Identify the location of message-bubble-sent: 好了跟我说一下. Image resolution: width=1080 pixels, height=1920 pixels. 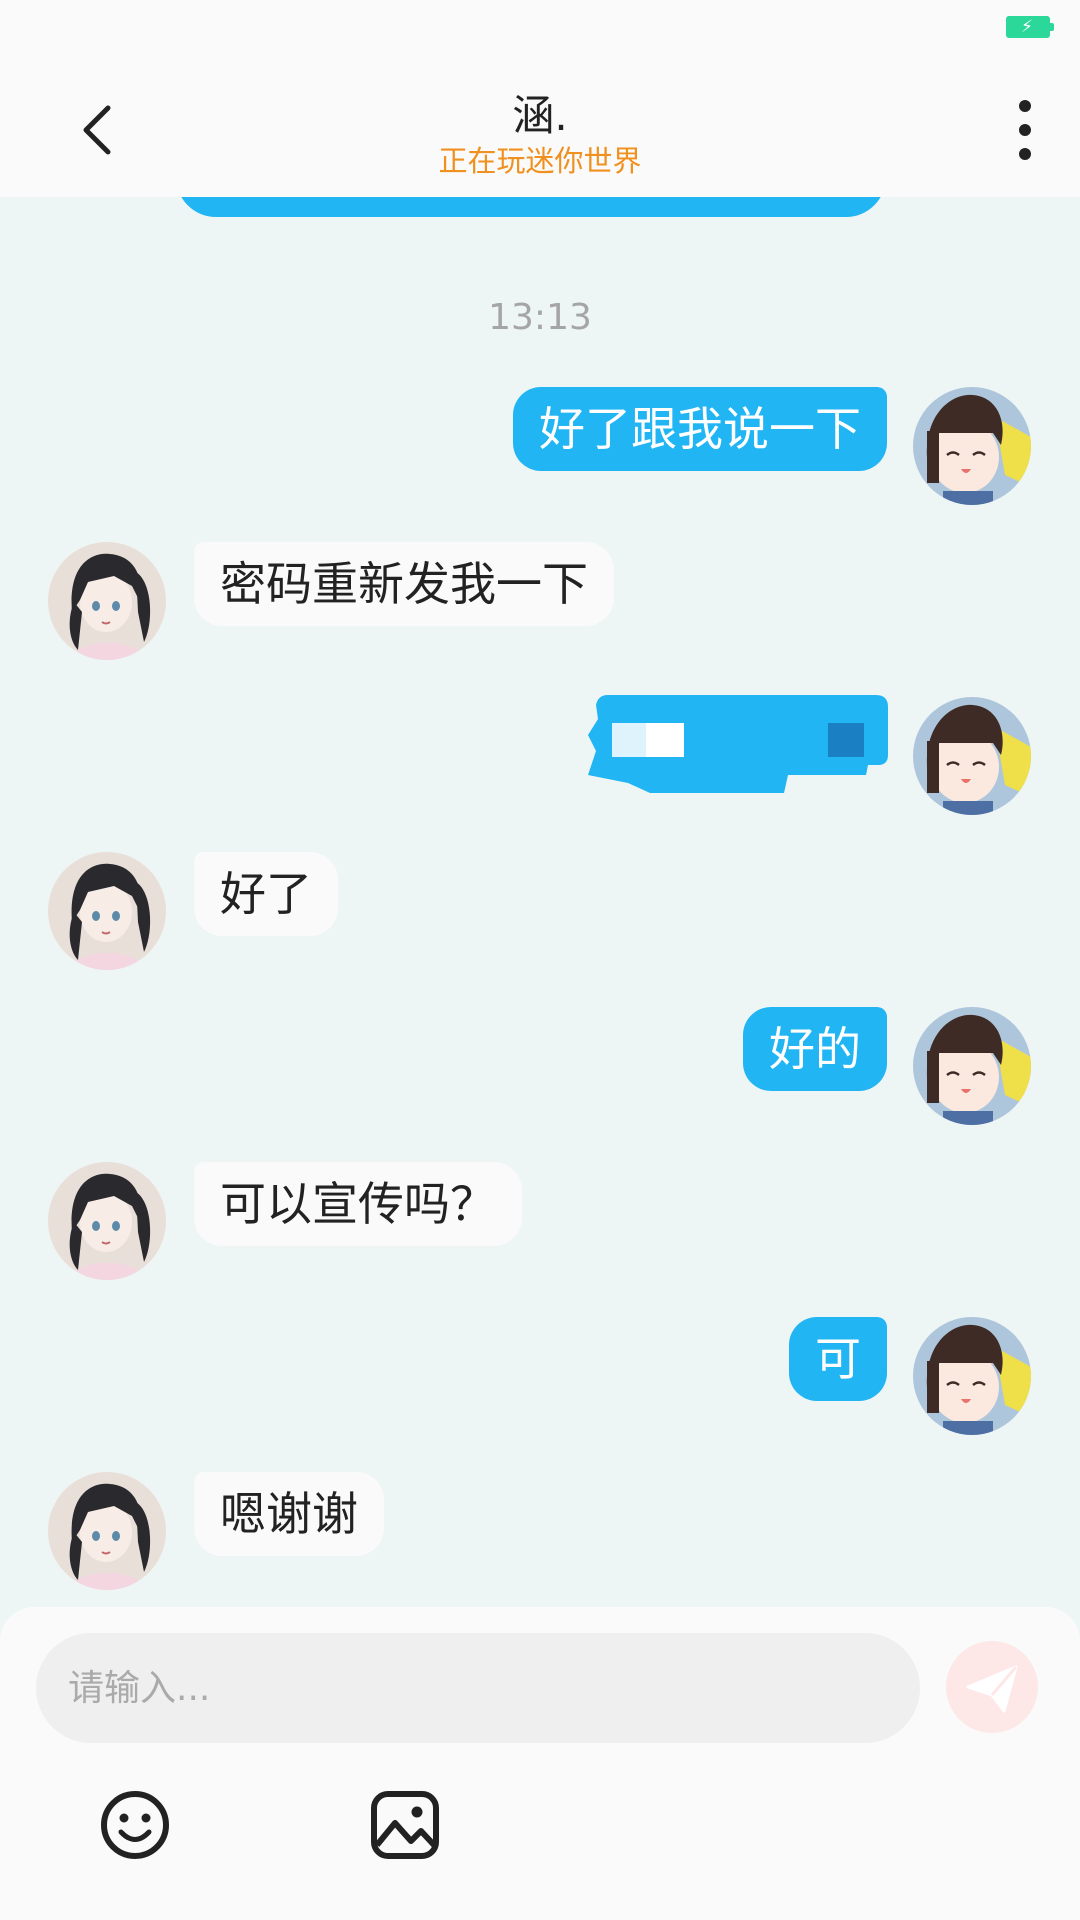
(700, 429).